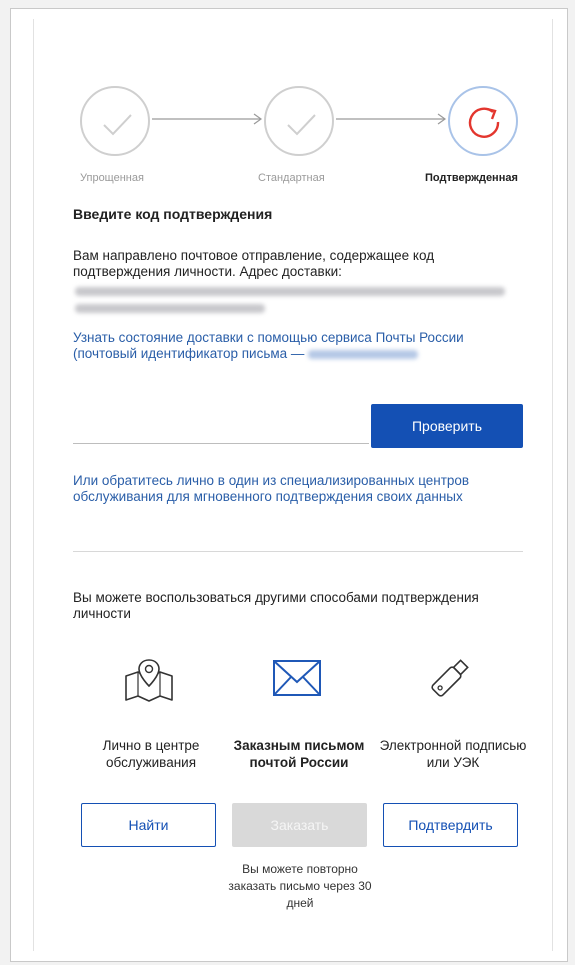  What do you see at coordinates (297, 678) in the screenshot?
I see `envelope-icon` at bounding box center [297, 678].